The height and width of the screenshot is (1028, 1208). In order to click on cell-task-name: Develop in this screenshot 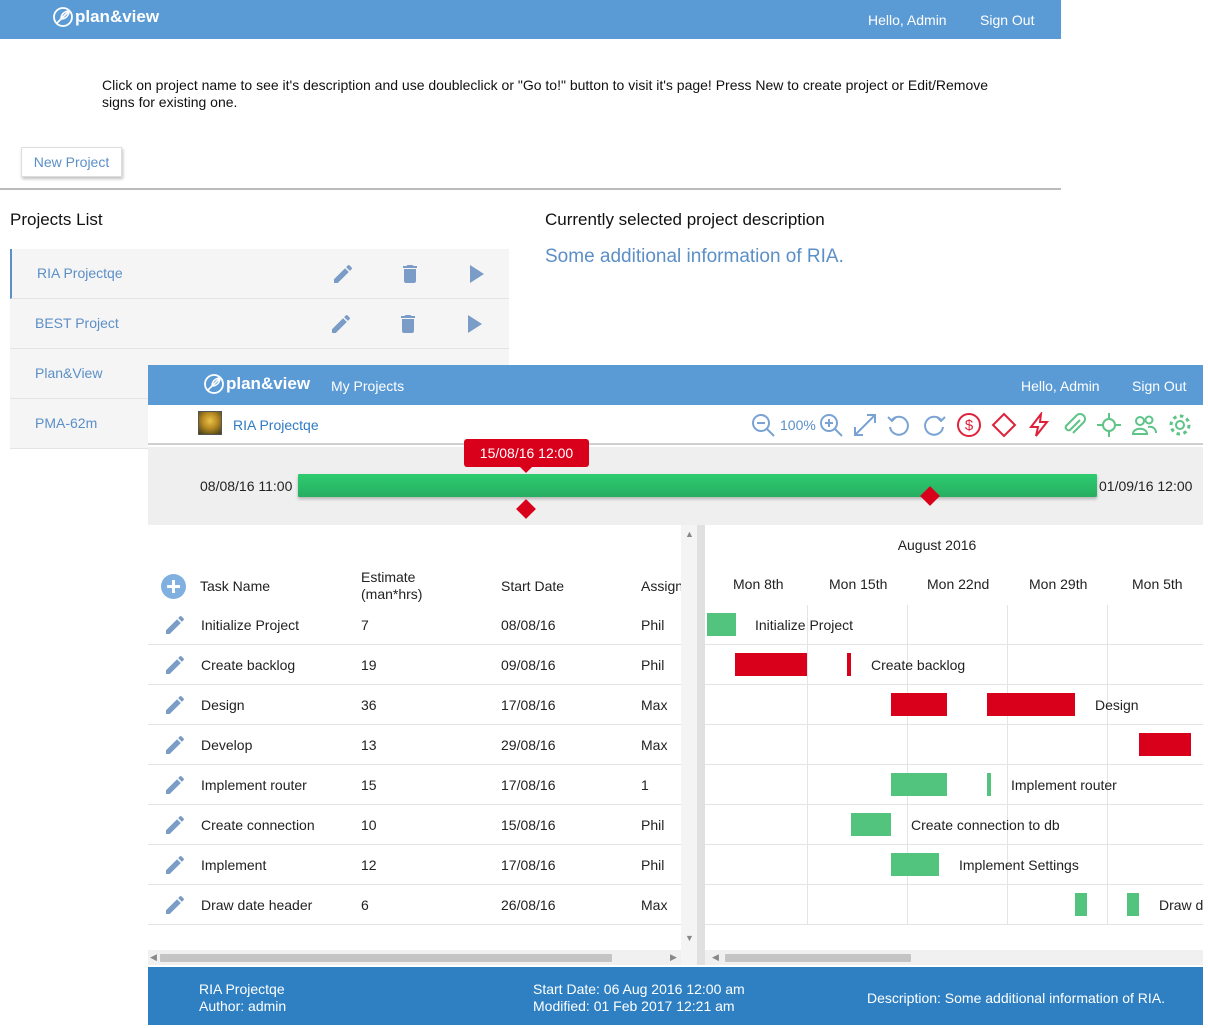, I will do `click(226, 745)`.